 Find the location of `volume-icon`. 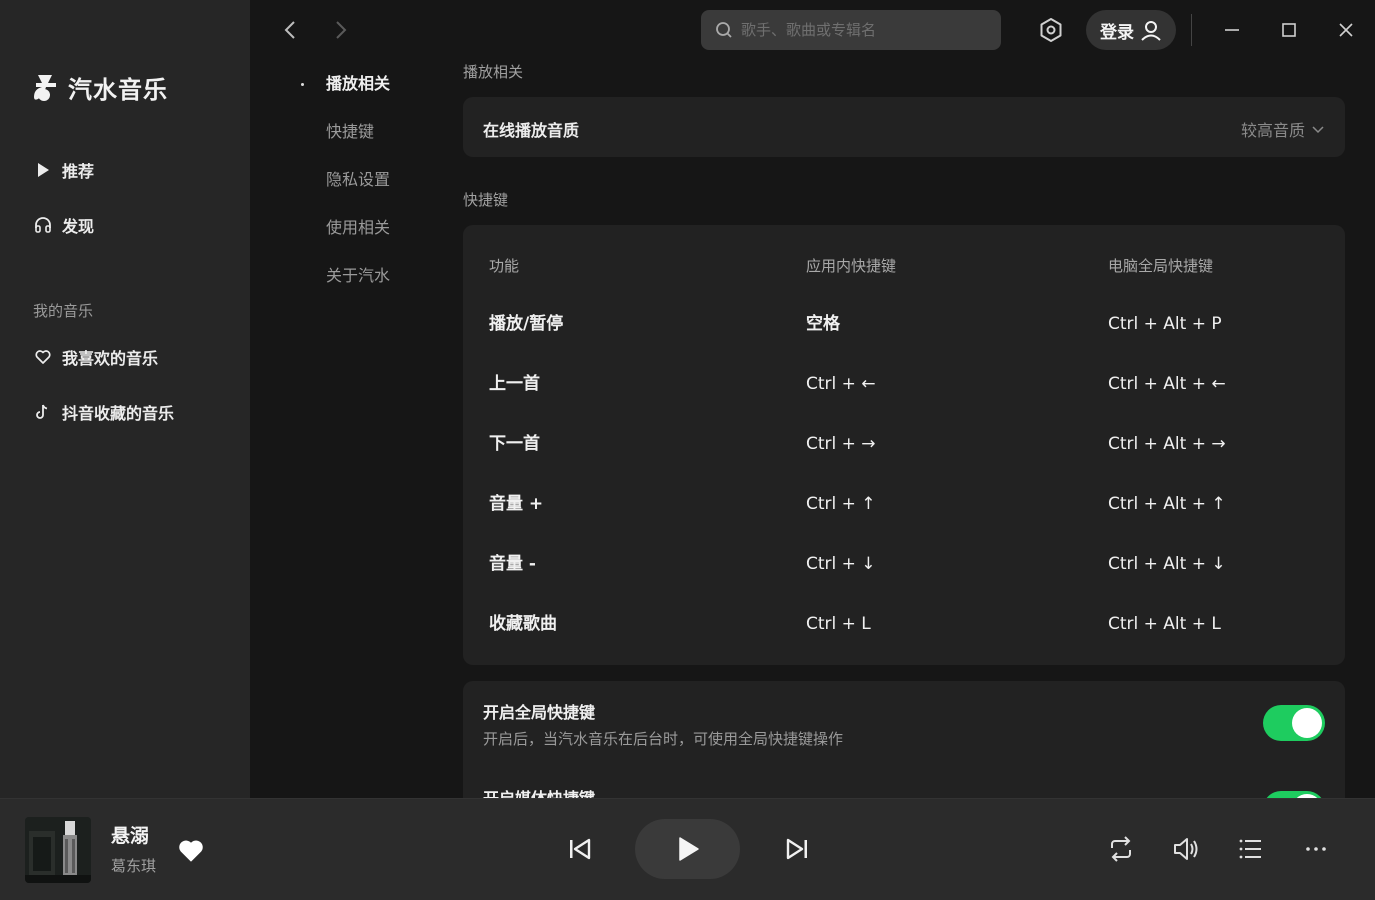

volume-icon is located at coordinates (1186, 849).